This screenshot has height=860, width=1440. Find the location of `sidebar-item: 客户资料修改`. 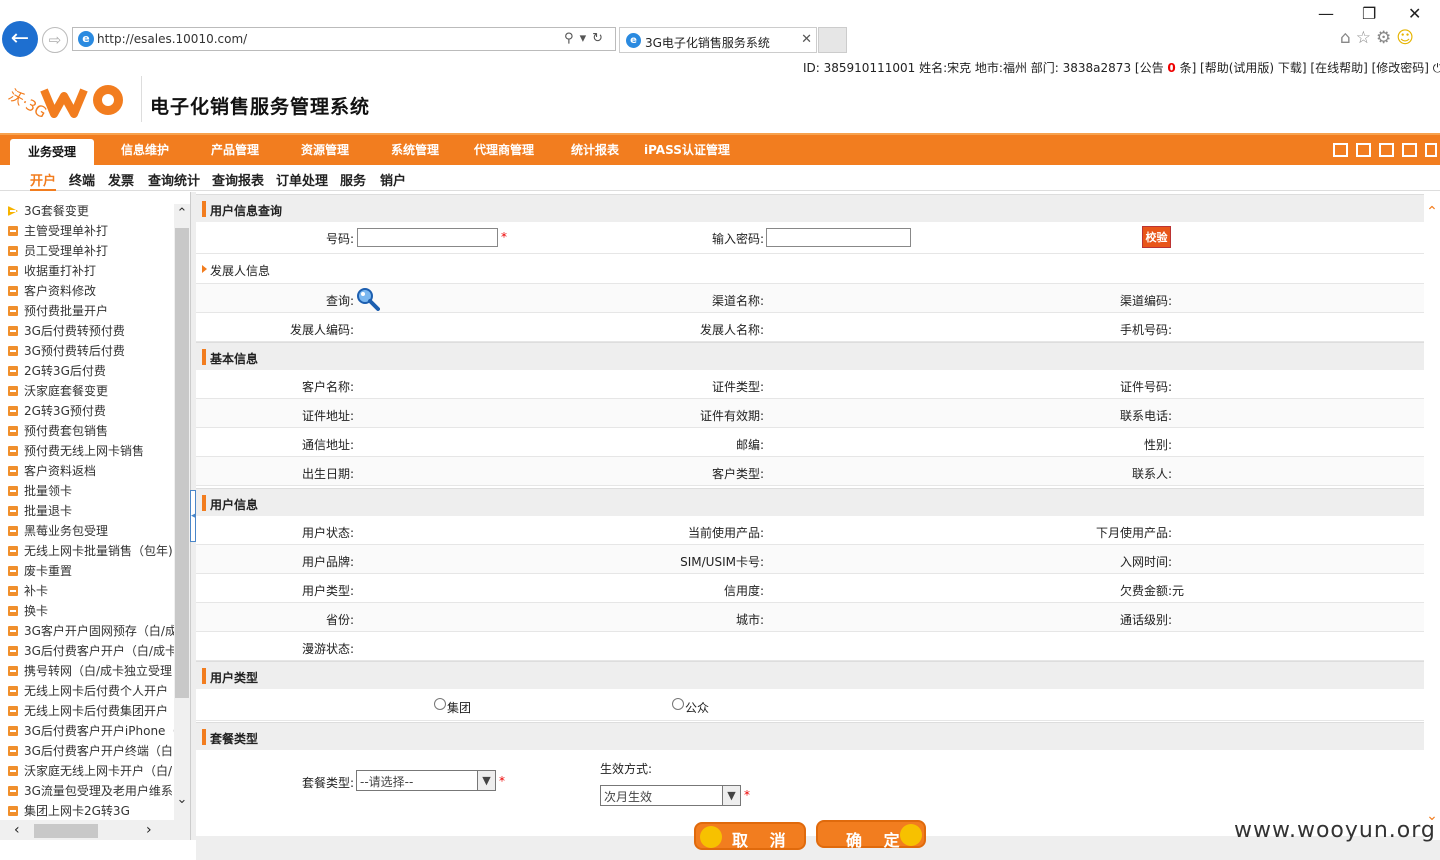

sidebar-item: 客户资料修改 is located at coordinates (91, 292).